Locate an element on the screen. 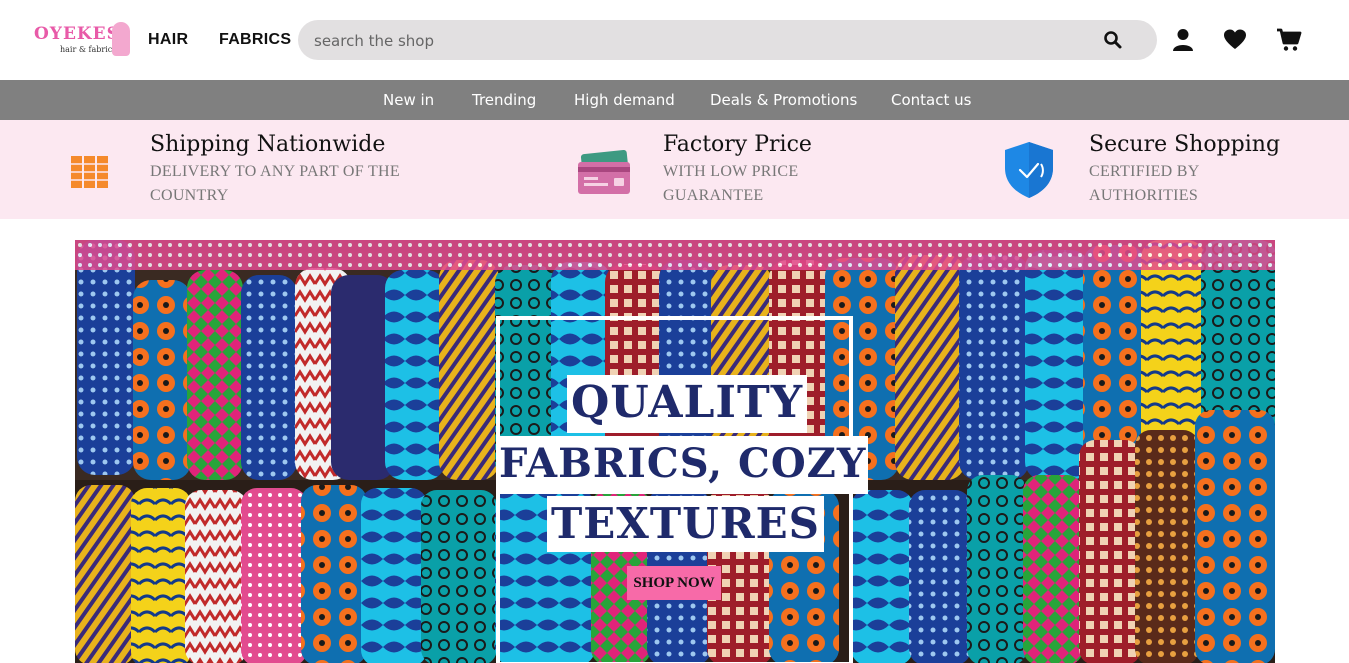  feature-title-shipping: Shipping Nationwide is located at coordinates (268, 144).